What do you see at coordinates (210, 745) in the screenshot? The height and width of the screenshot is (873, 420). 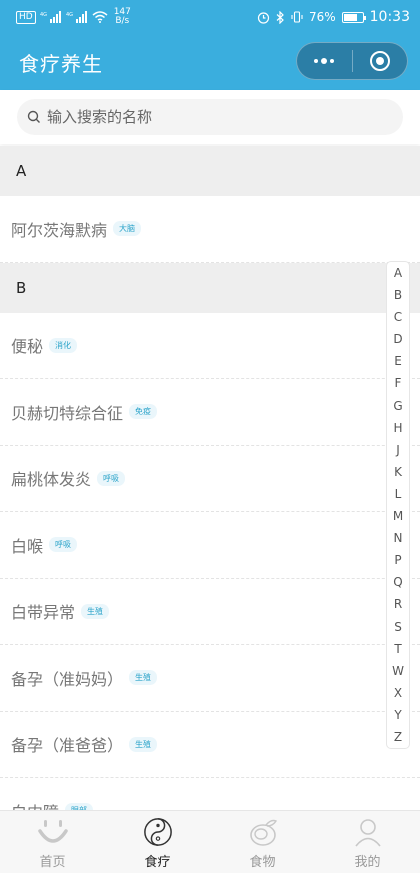 I see `list-item: 备孕（准爸爸） 生殖` at bounding box center [210, 745].